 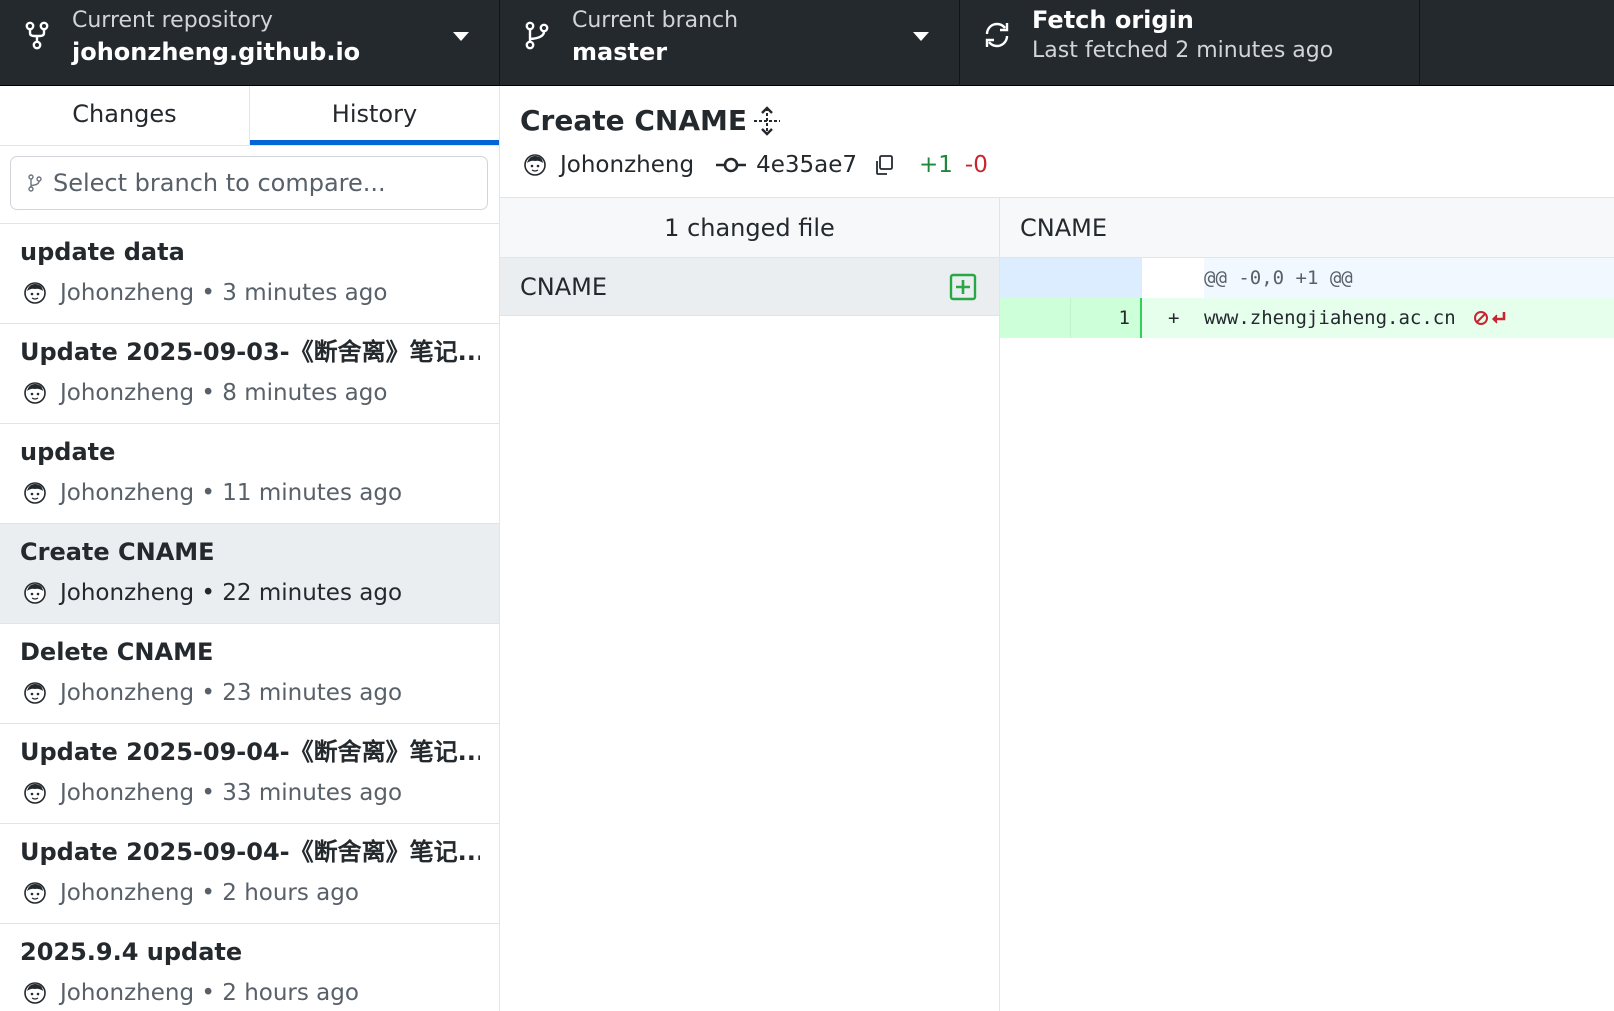 I want to click on commit-list-meta: Johonzheng • 8 minutes ago, so click(x=205, y=393).